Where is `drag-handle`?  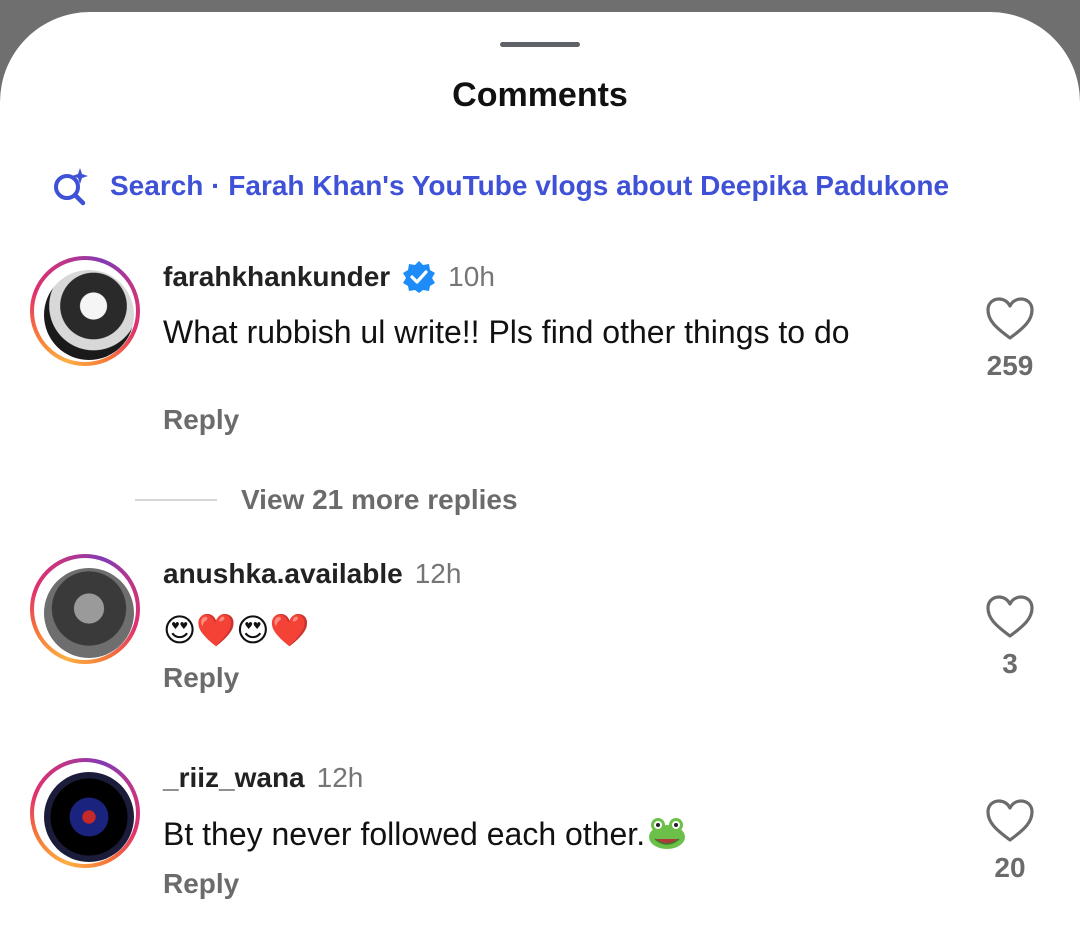
drag-handle is located at coordinates (540, 44).